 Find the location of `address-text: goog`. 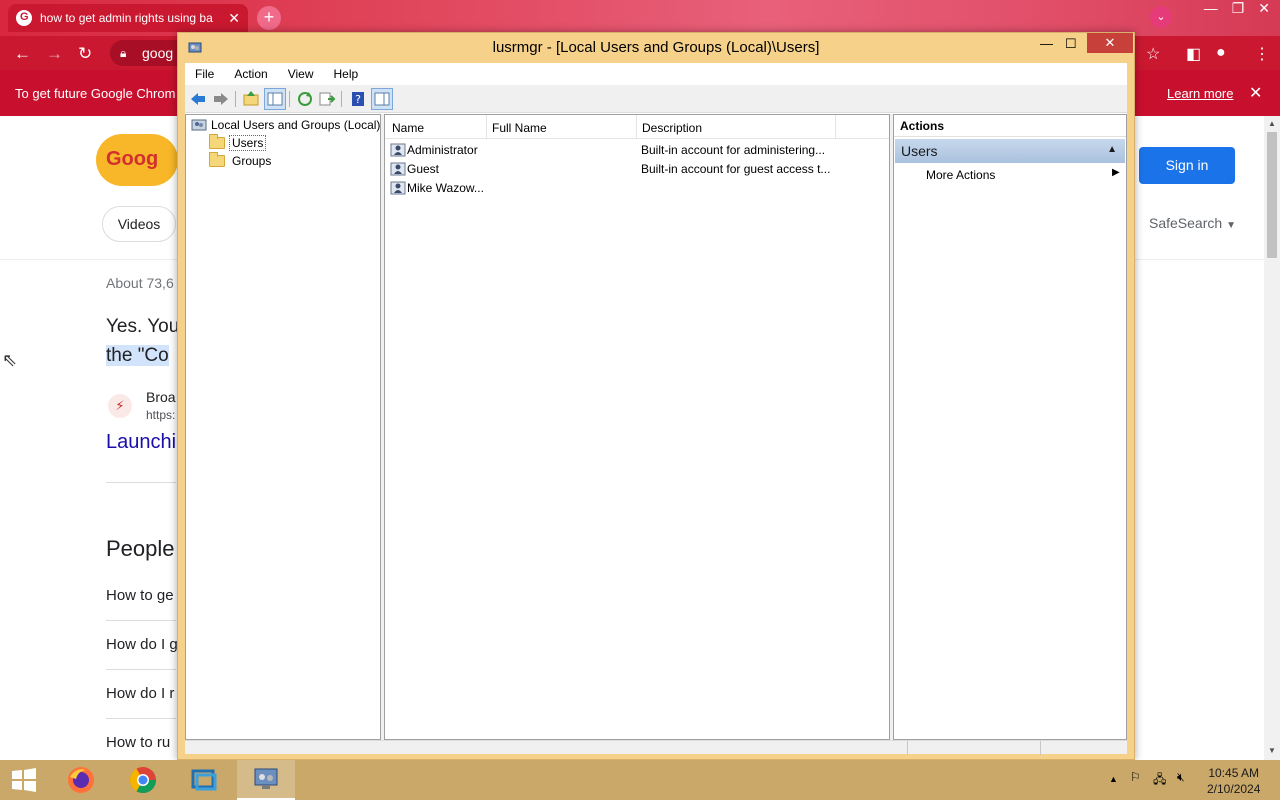

address-text: goog is located at coordinates (158, 53).